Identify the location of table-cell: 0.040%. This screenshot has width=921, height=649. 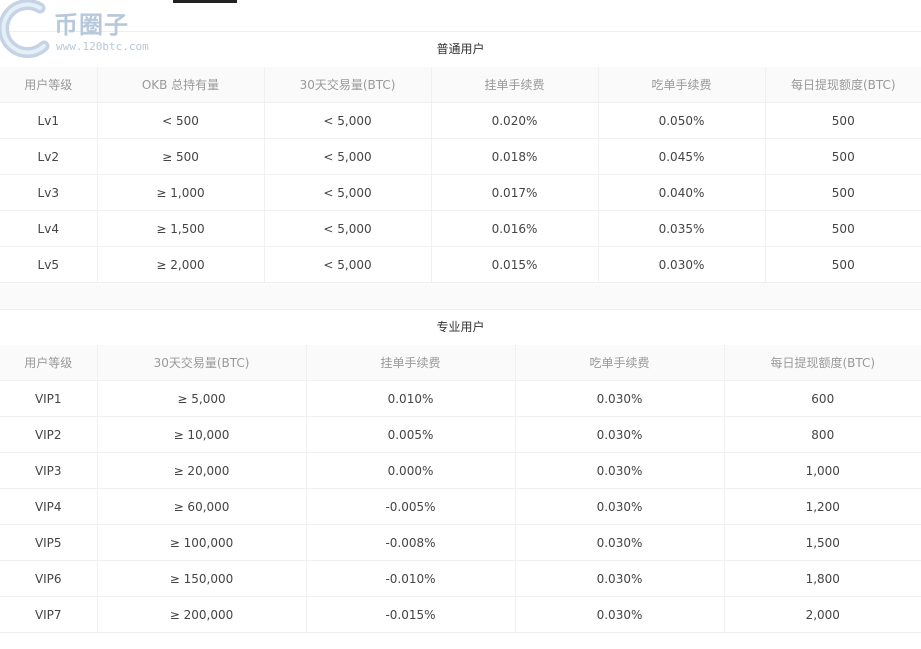
(682, 192).